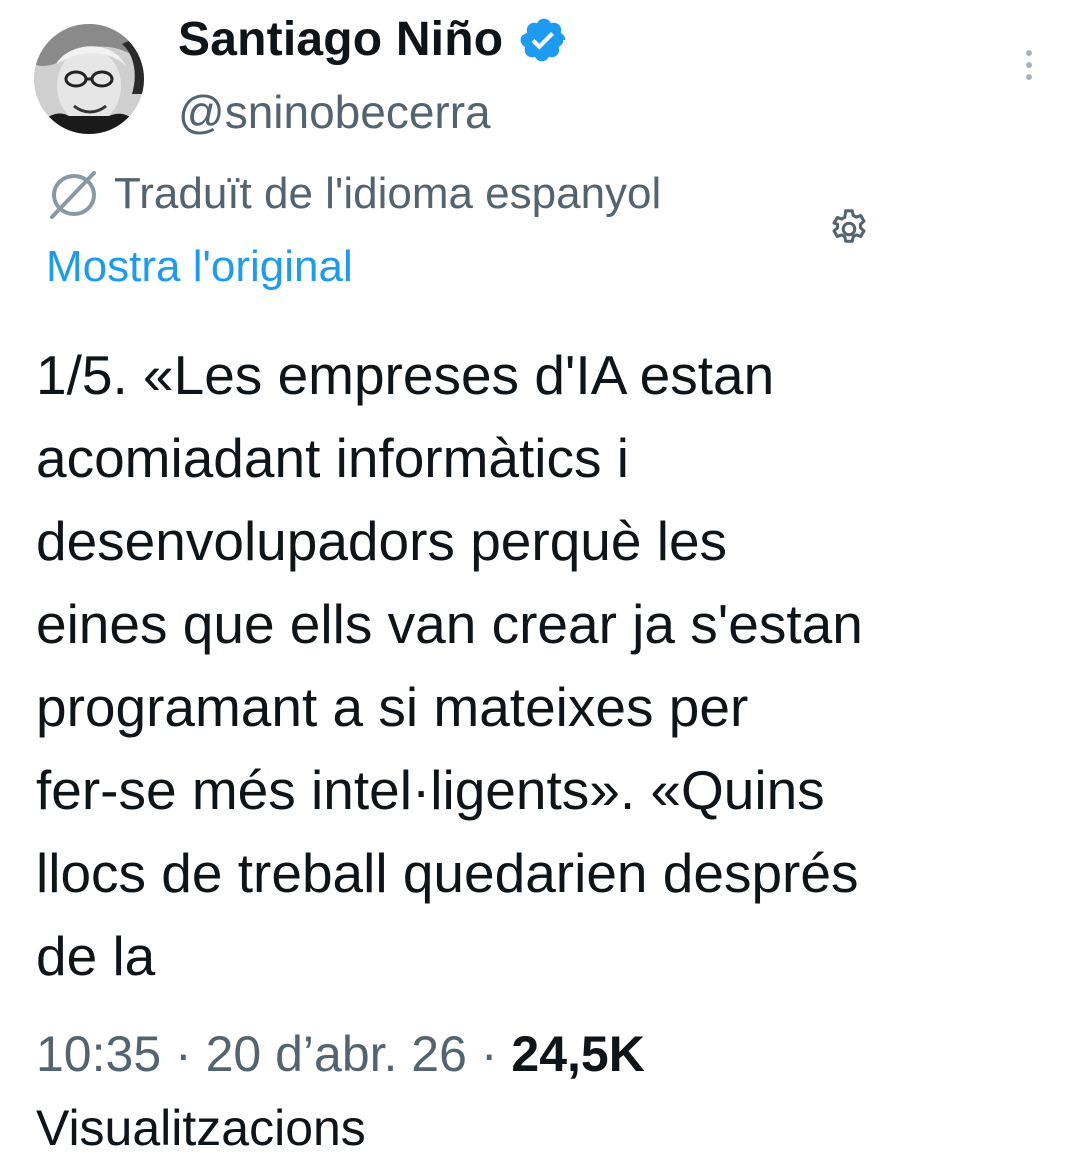 This screenshot has height=1158, width=1080. What do you see at coordinates (543, 40) in the screenshot?
I see `verified-badge-icon` at bounding box center [543, 40].